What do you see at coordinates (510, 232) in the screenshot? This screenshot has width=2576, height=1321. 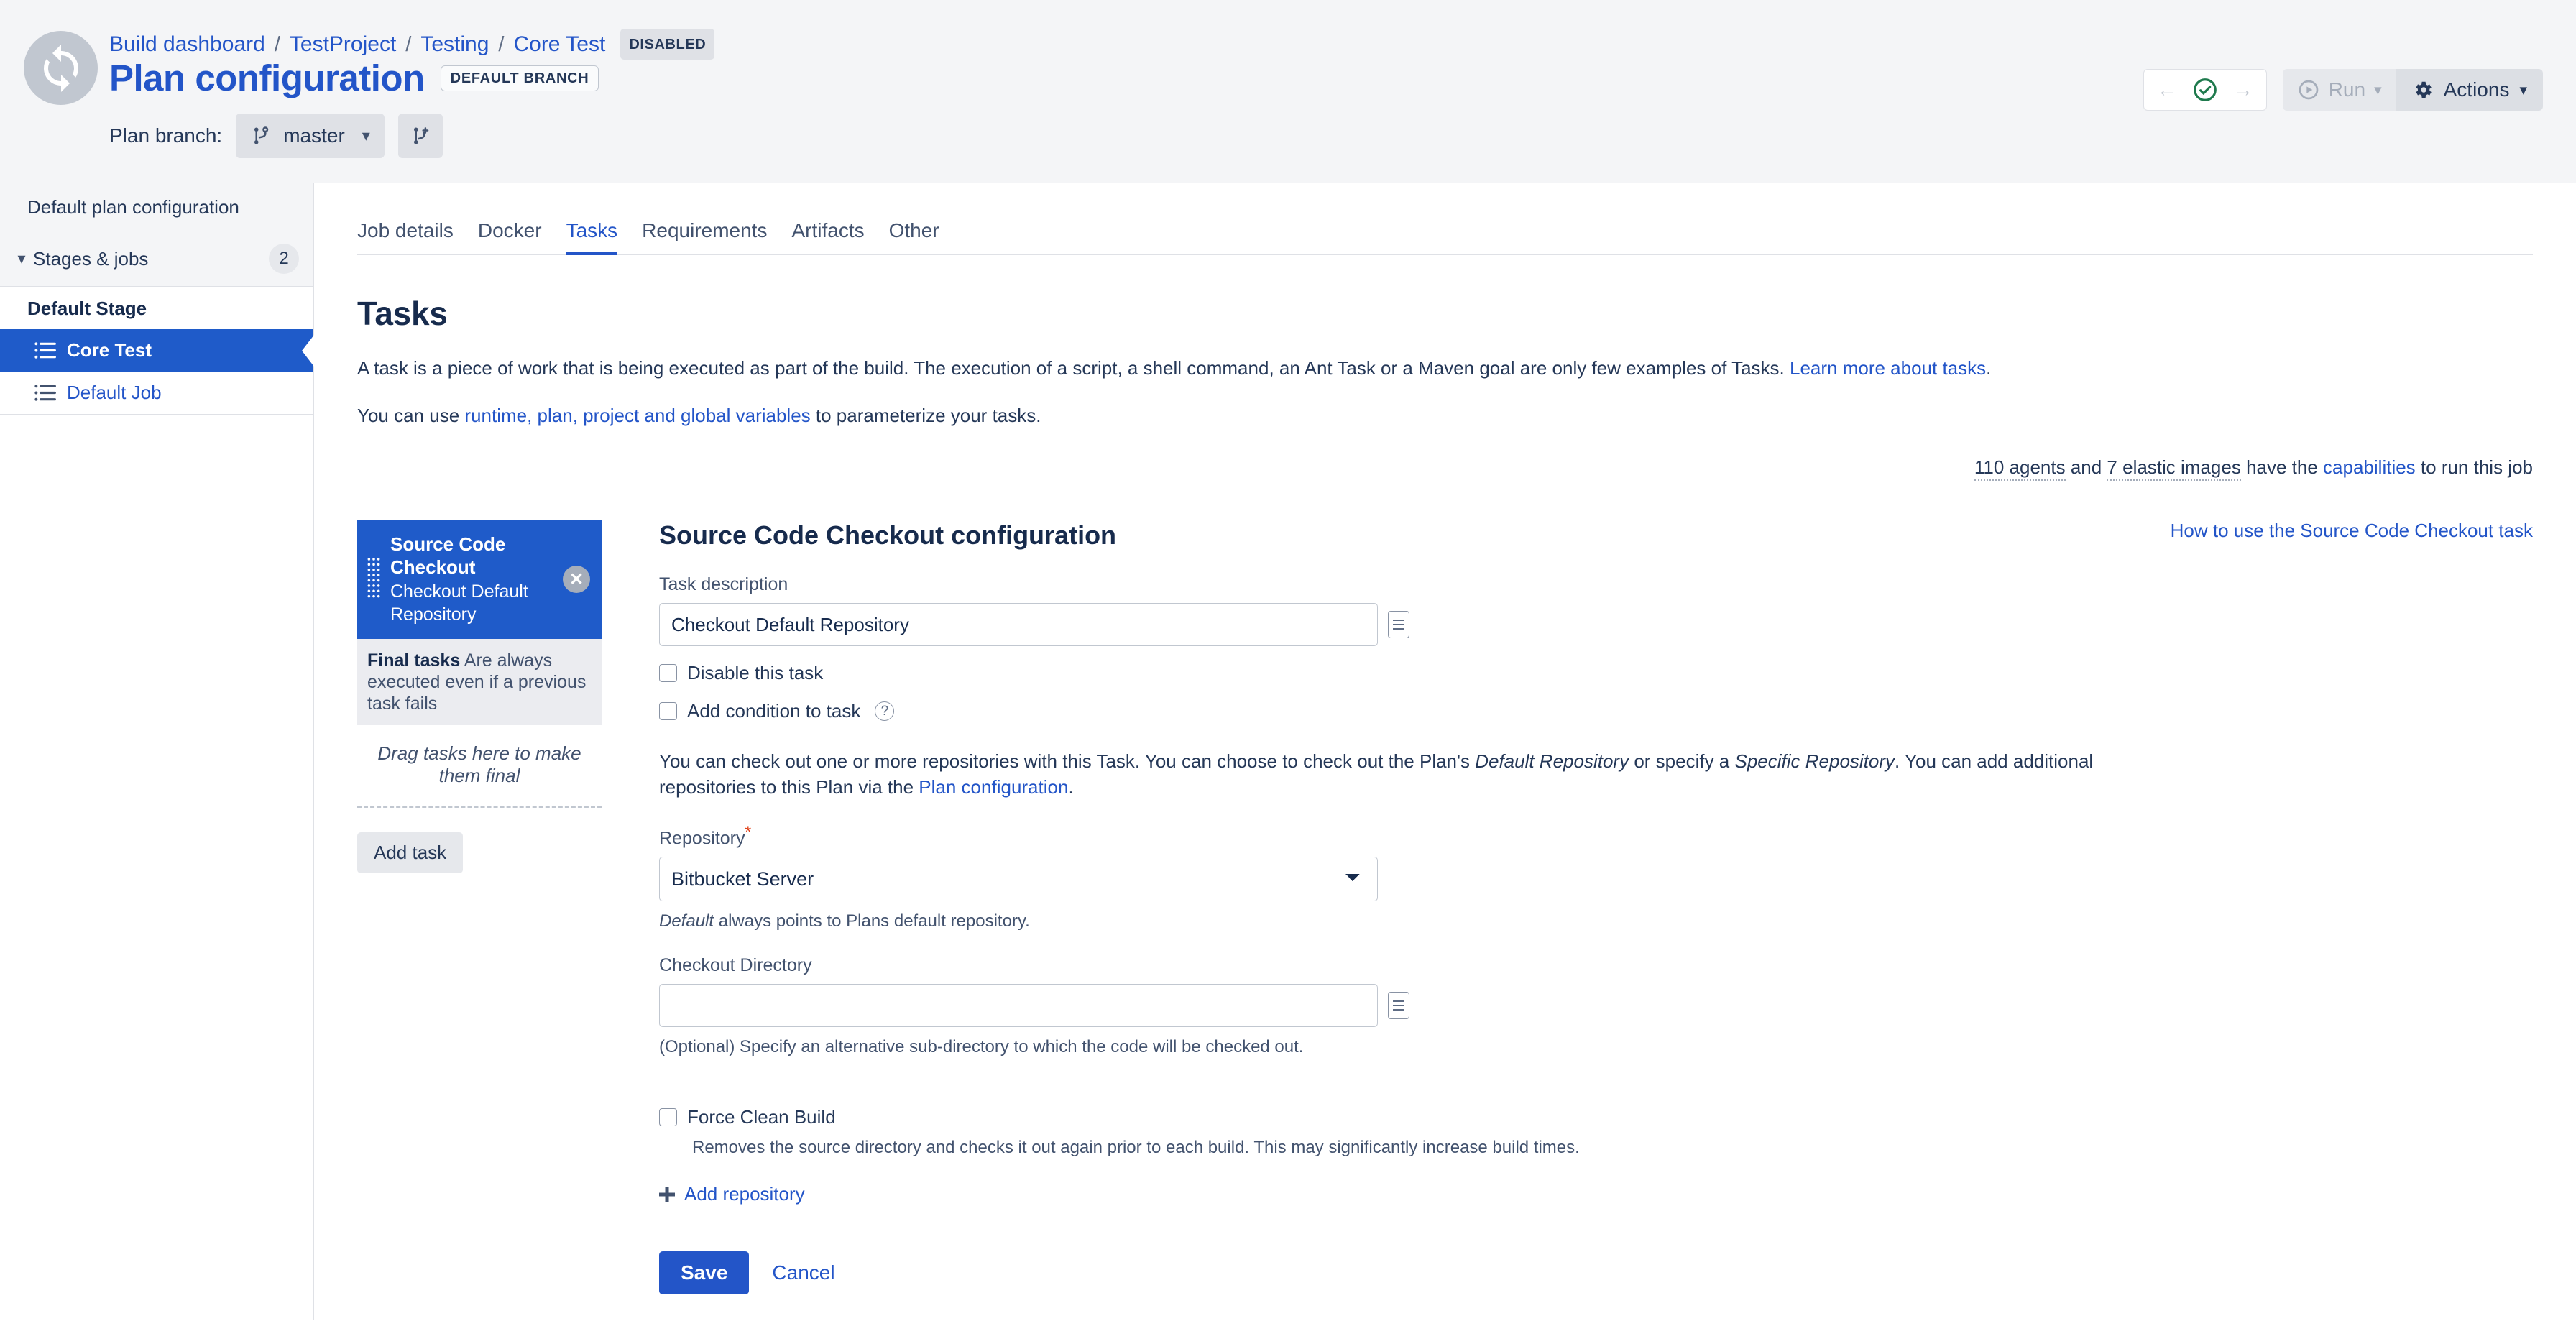 I see `tab-docker: Docker` at bounding box center [510, 232].